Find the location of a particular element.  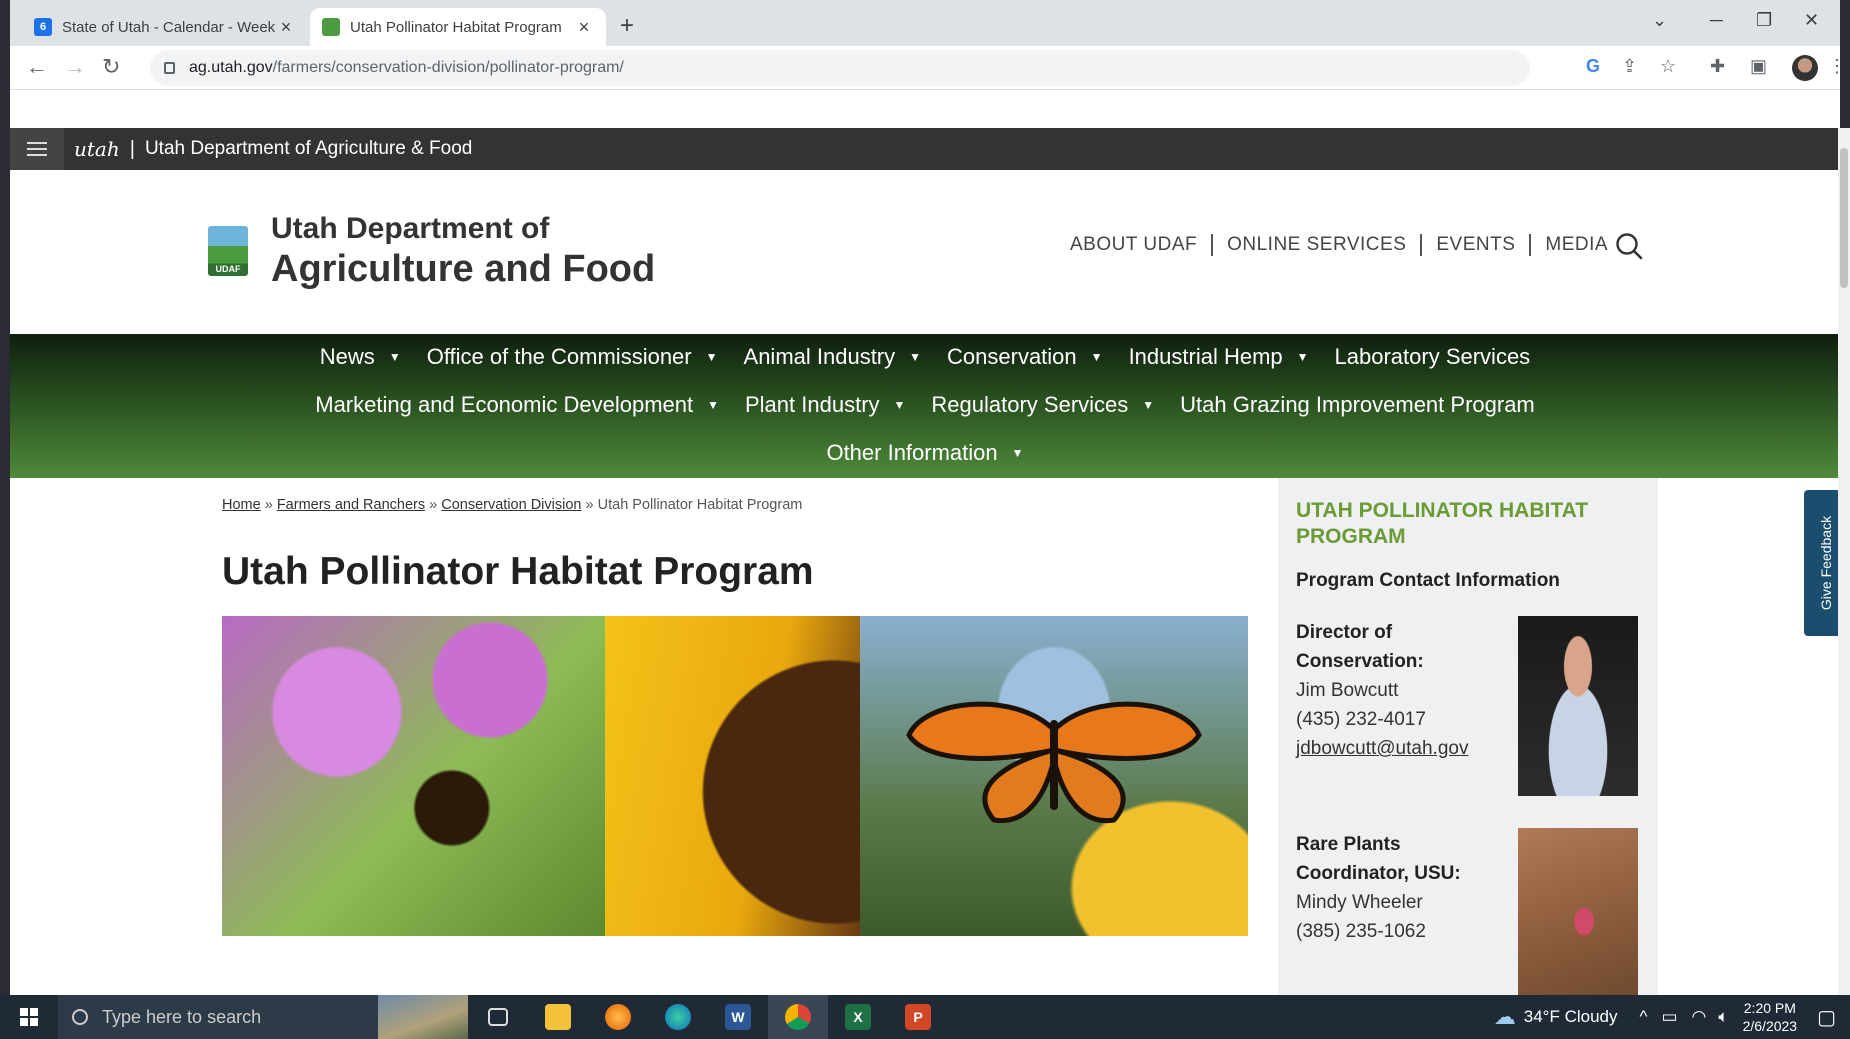

taskbar-search: Type here to search is located at coordinates (263, 1017).